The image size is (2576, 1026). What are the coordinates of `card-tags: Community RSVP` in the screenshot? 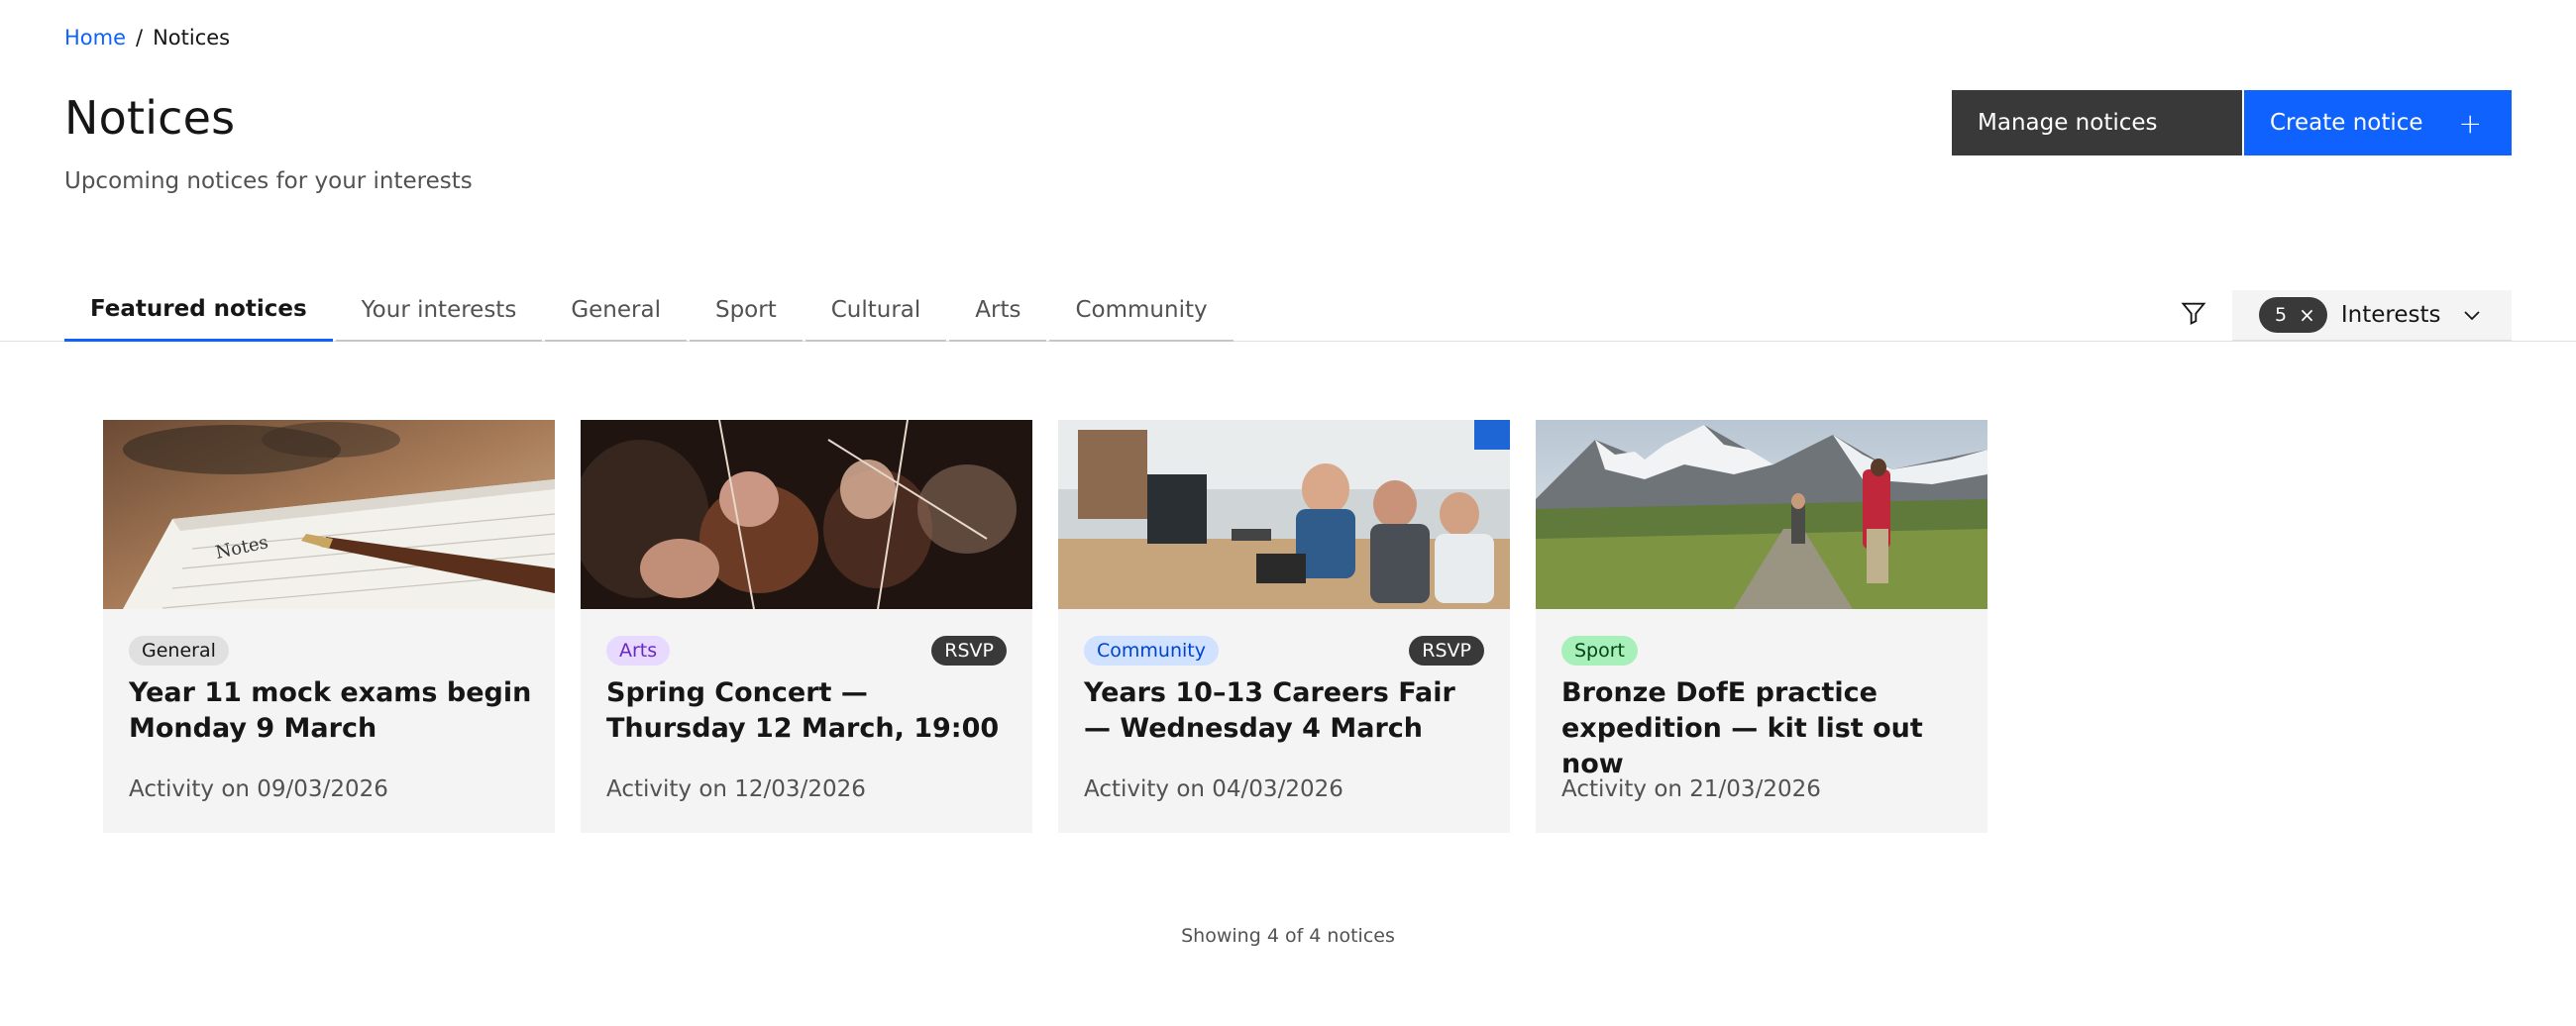 It's located at (1284, 651).